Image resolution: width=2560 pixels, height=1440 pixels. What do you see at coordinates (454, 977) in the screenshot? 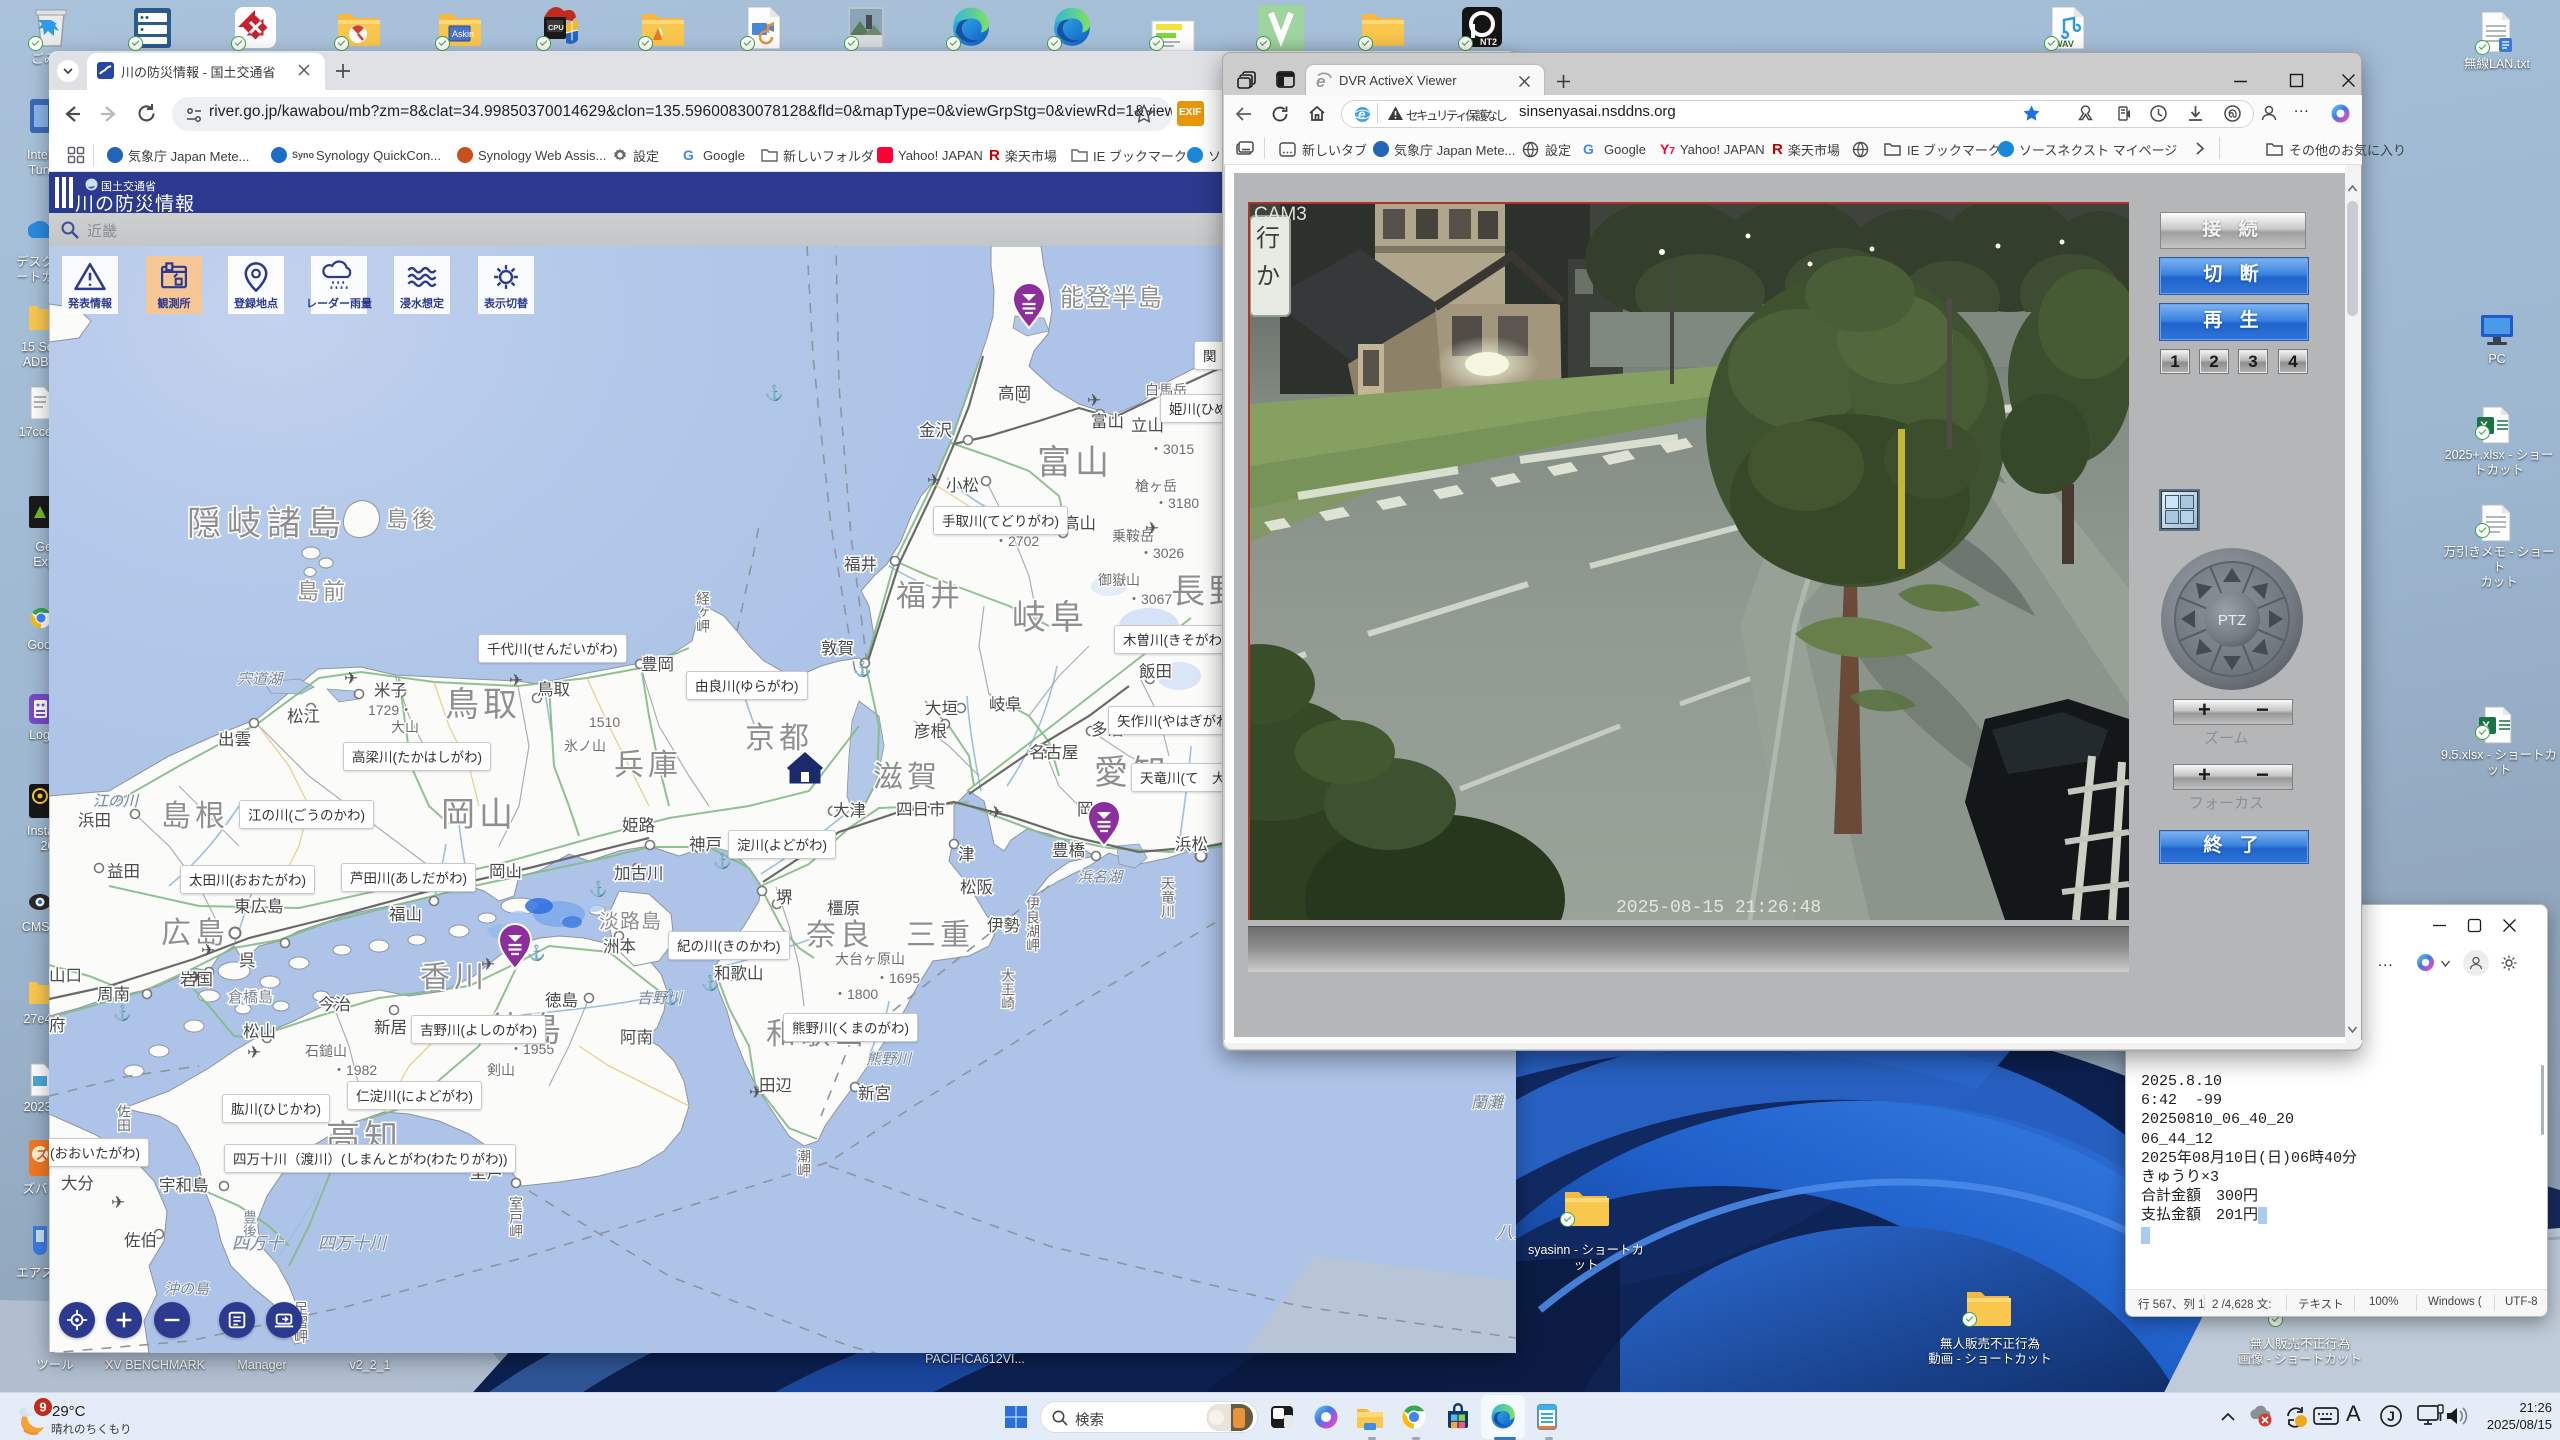
I see `svg-text: 香川` at bounding box center [454, 977].